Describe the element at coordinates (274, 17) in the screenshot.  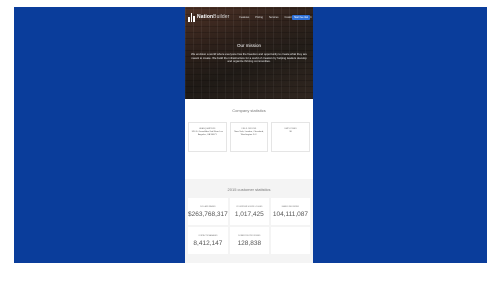
I see `nav-link-services: Services` at that location.